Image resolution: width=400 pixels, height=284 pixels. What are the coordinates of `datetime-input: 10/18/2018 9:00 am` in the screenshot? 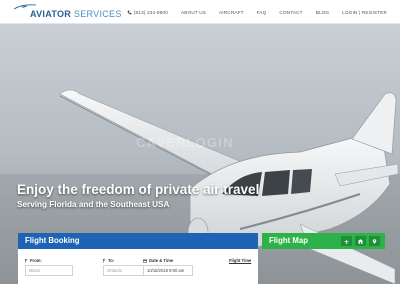 It's located at (168, 270).